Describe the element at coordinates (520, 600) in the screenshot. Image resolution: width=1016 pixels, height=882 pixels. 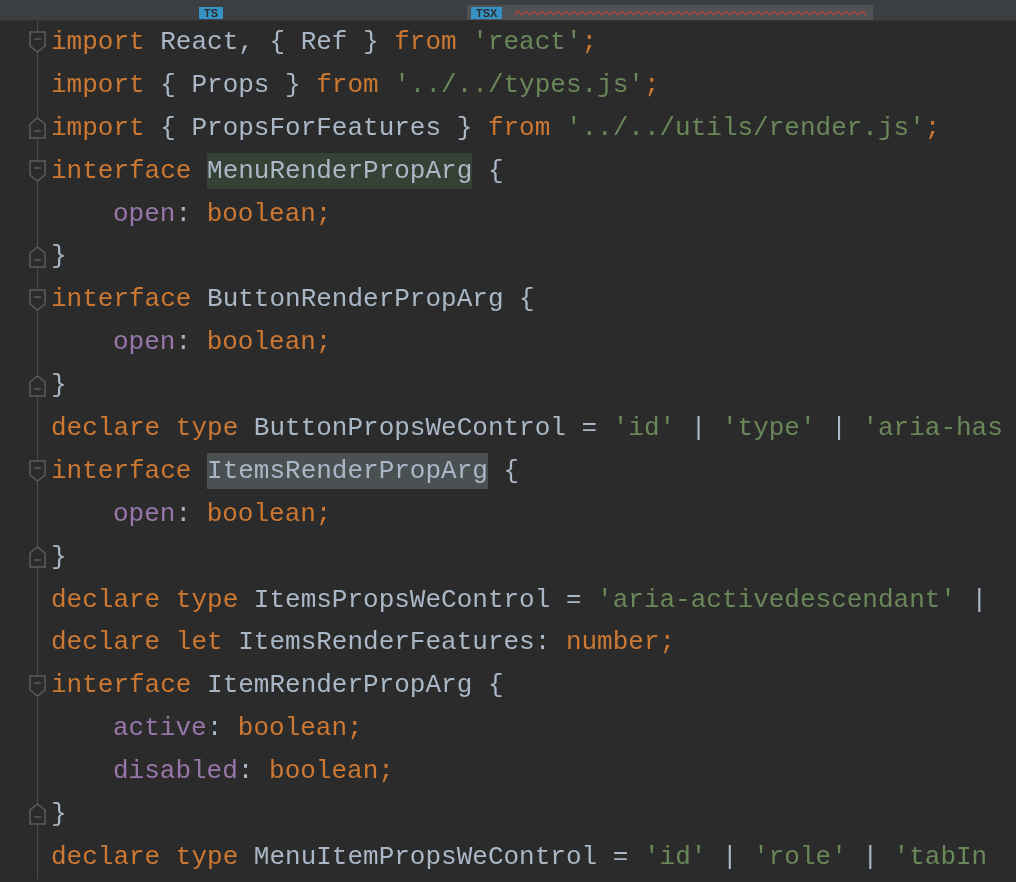
I see `code-line: declare type ItemsPropsWeControl = 'aria-activedescendant' |` at that location.